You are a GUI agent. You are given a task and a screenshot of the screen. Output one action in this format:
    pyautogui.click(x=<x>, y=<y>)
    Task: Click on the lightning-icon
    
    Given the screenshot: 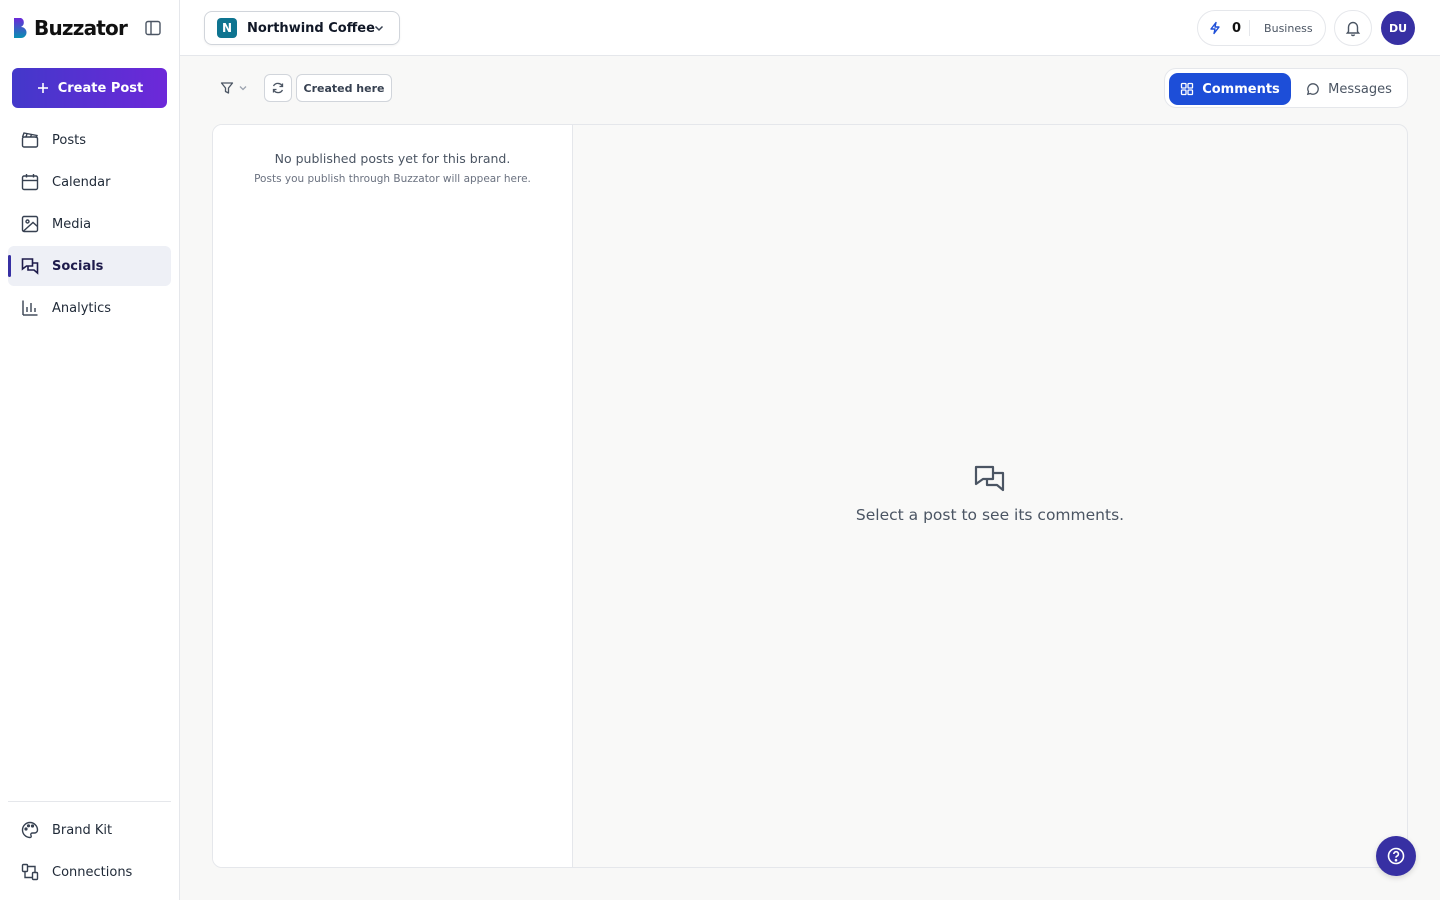 What is the action you would take?
    pyautogui.click(x=1215, y=28)
    